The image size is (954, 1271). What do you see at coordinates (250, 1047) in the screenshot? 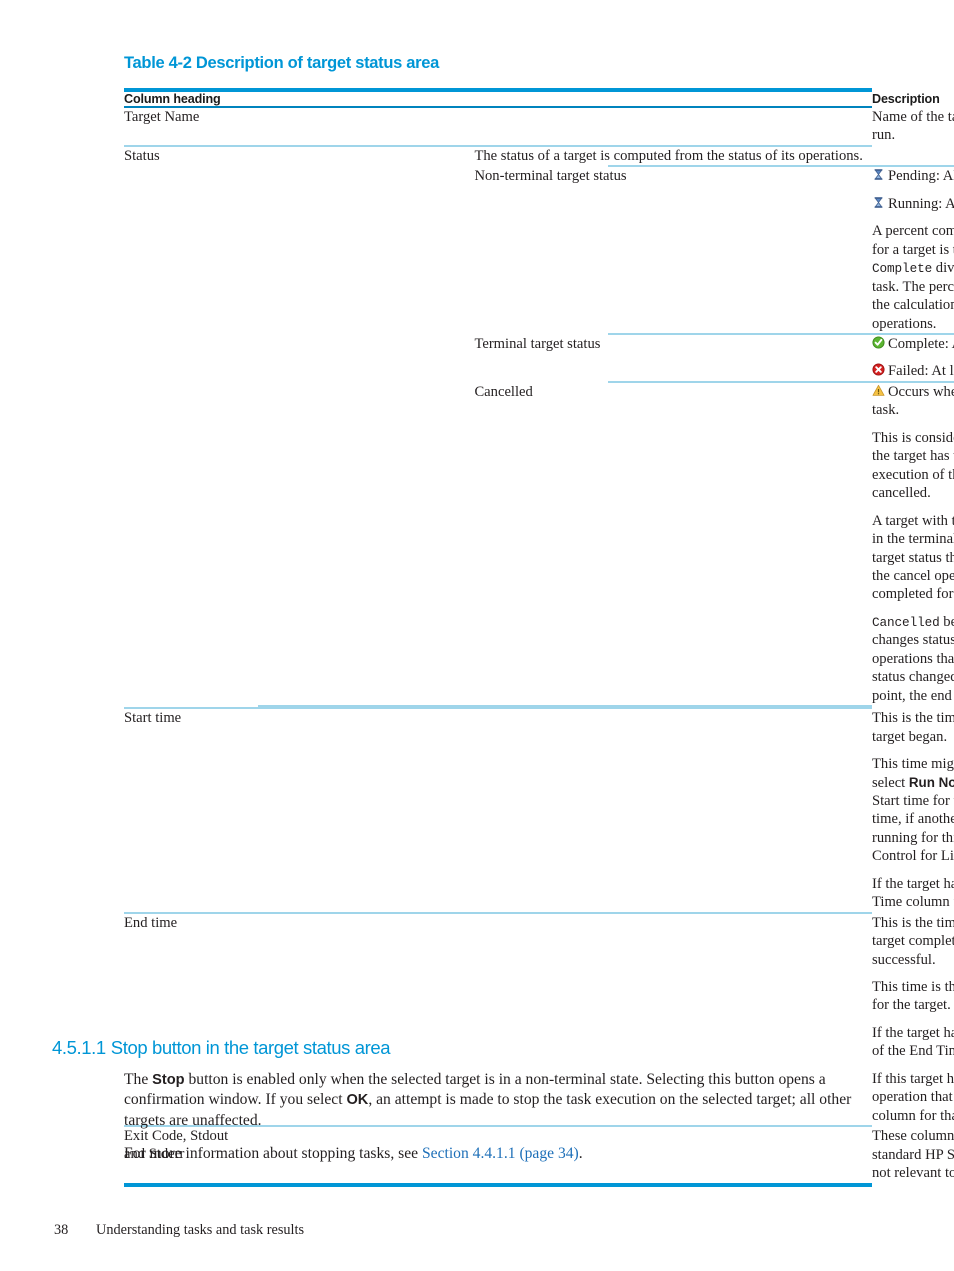
I see `section-title: Stop button in the target status area` at bounding box center [250, 1047].